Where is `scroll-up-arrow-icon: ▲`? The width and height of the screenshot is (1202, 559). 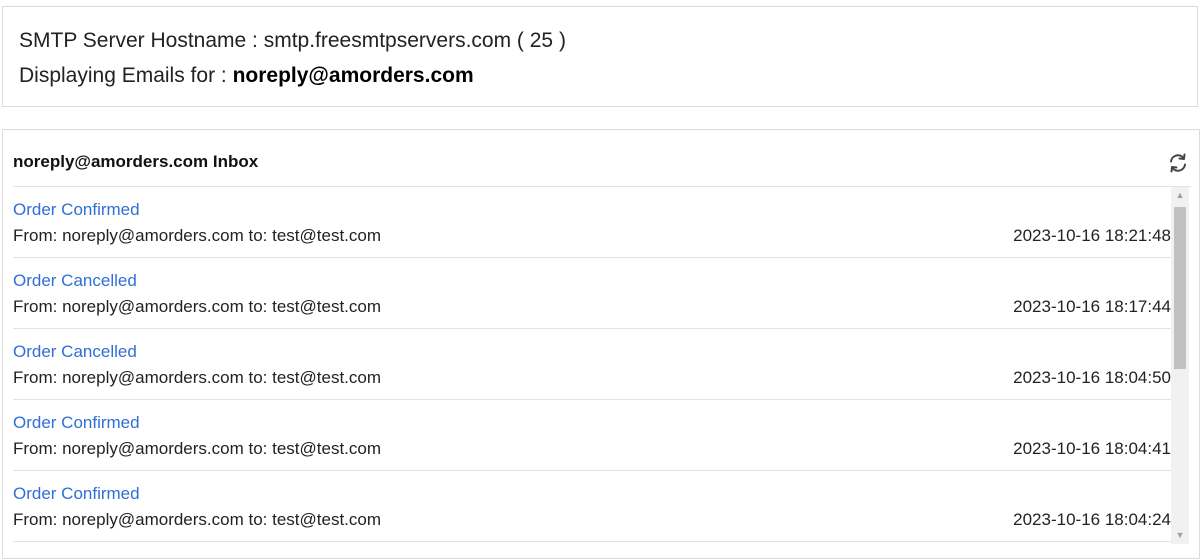
scroll-up-arrow-icon: ▲ is located at coordinates (1180, 195).